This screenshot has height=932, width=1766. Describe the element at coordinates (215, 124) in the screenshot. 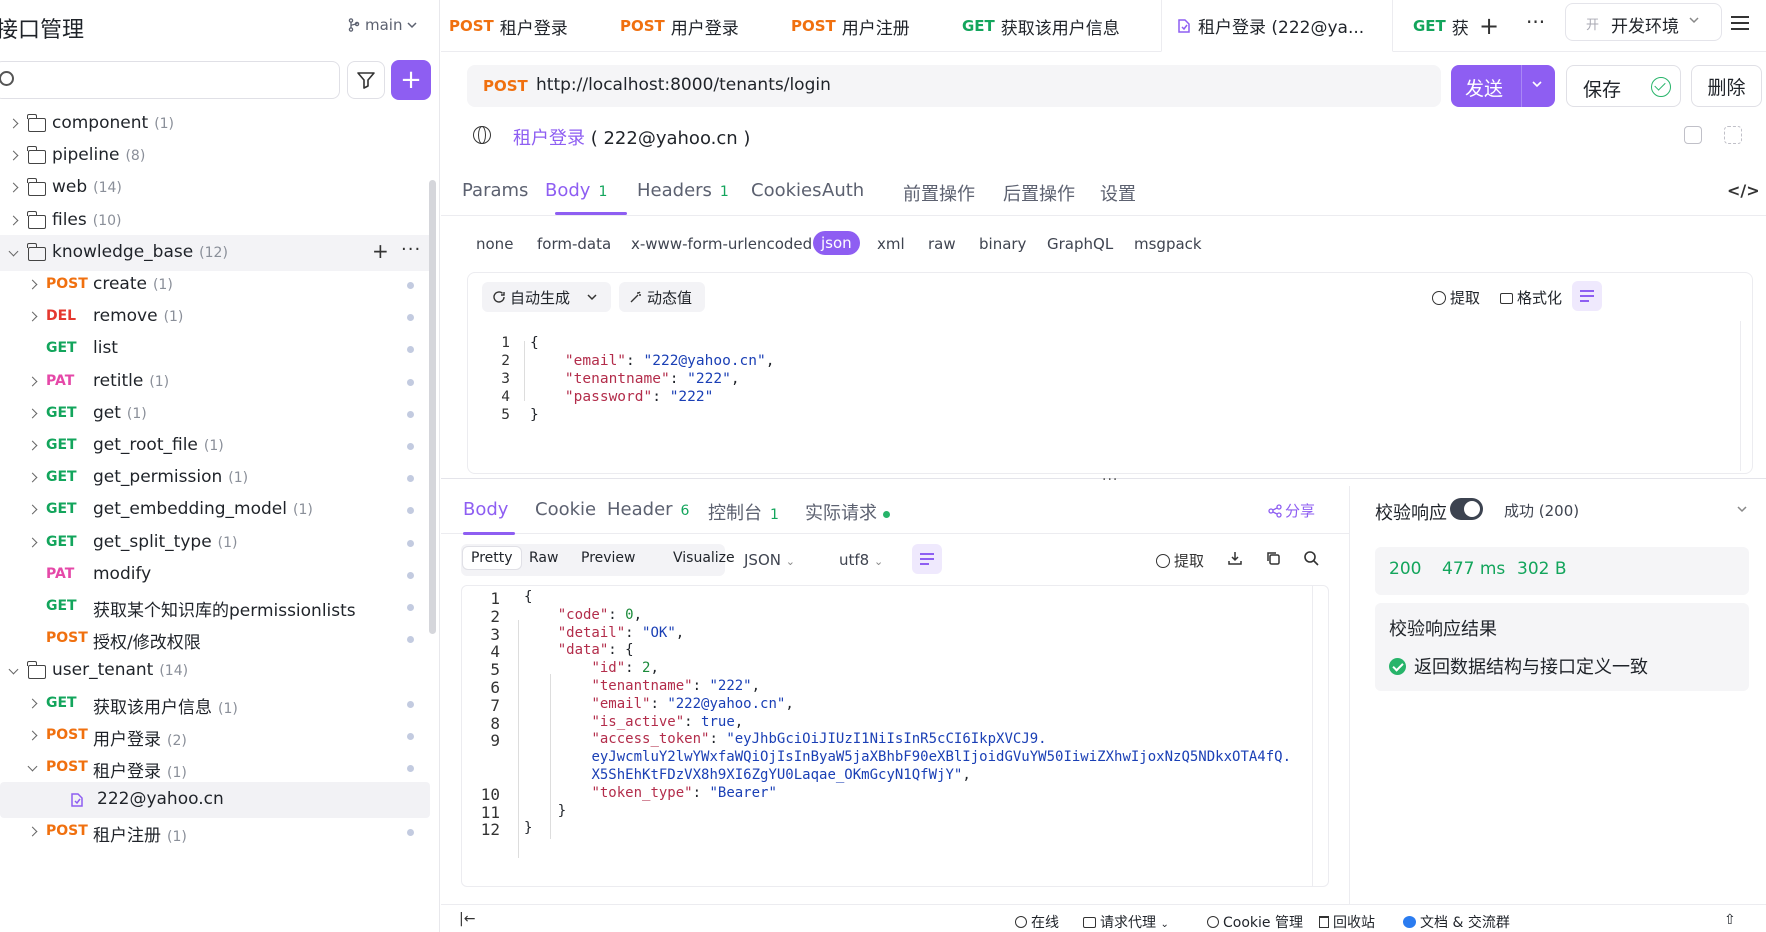

I see `folder-component: component (1)` at that location.